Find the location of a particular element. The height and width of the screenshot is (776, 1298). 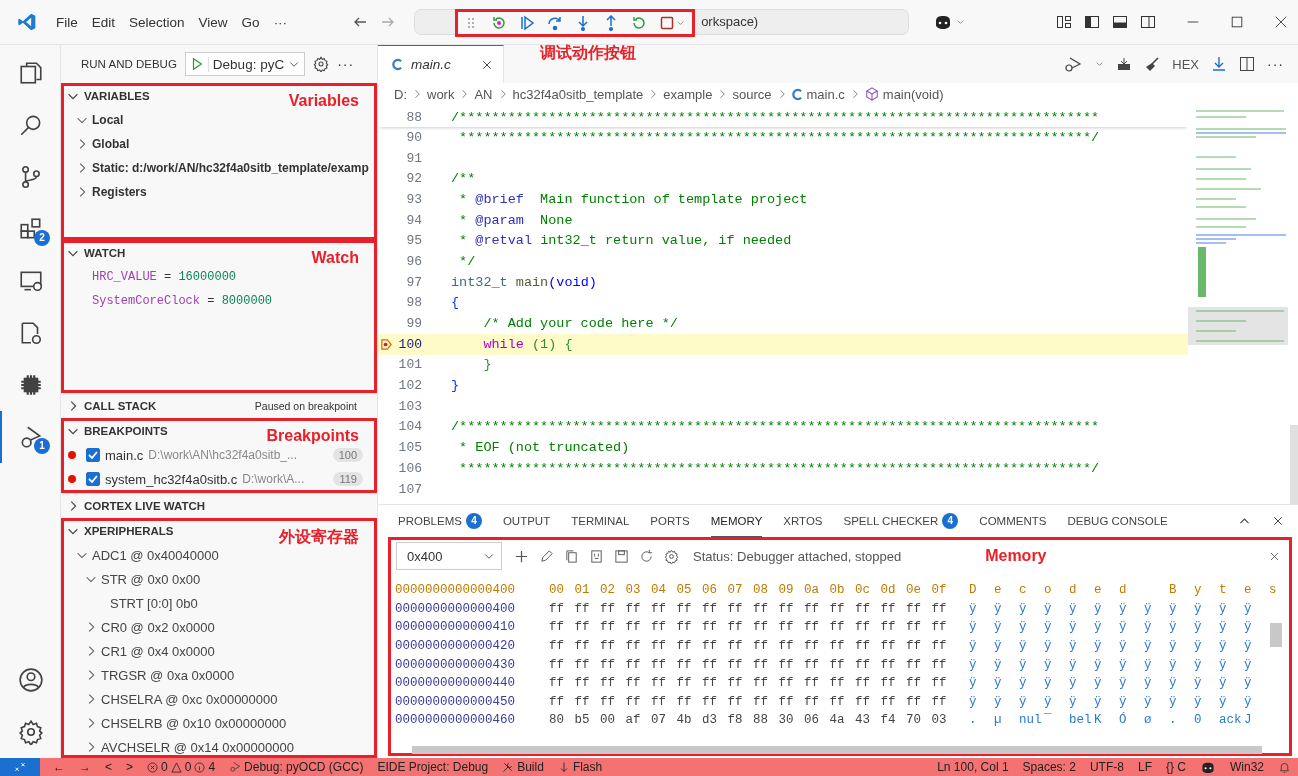

panel-toggle-icon is located at coordinates (1120, 22).